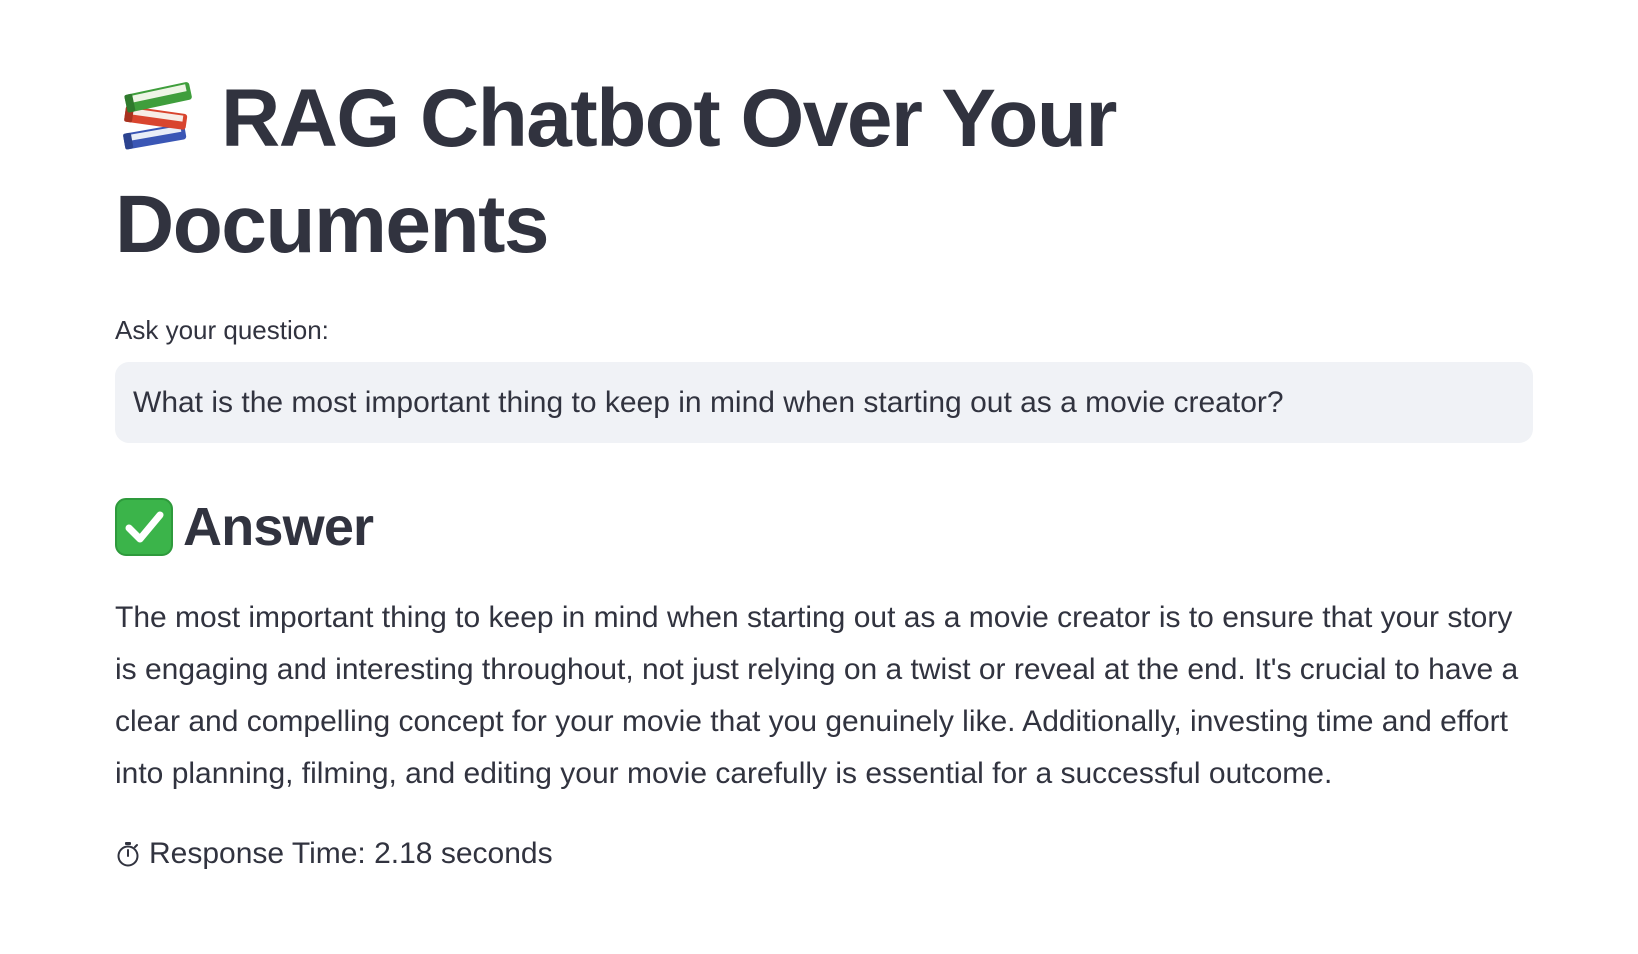 This screenshot has height=954, width=1638. What do you see at coordinates (144, 527) in the screenshot?
I see `check-mark-icon` at bounding box center [144, 527].